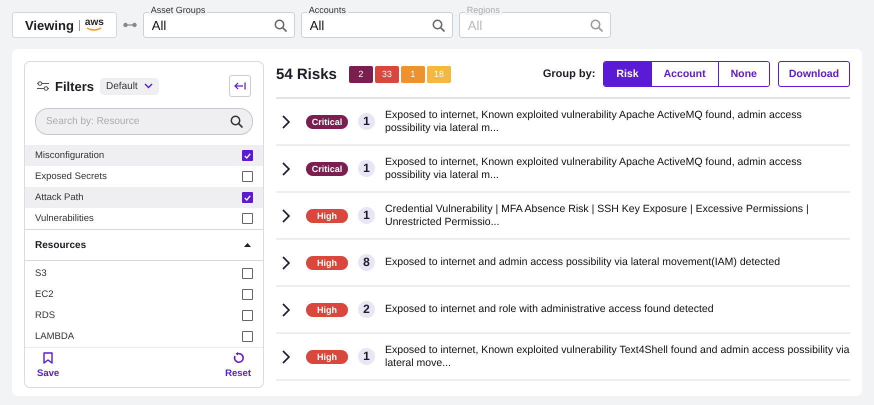 Image resolution: width=874 pixels, height=405 pixels. What do you see at coordinates (94, 25) in the screenshot?
I see `cloud-logo: aws` at bounding box center [94, 25].